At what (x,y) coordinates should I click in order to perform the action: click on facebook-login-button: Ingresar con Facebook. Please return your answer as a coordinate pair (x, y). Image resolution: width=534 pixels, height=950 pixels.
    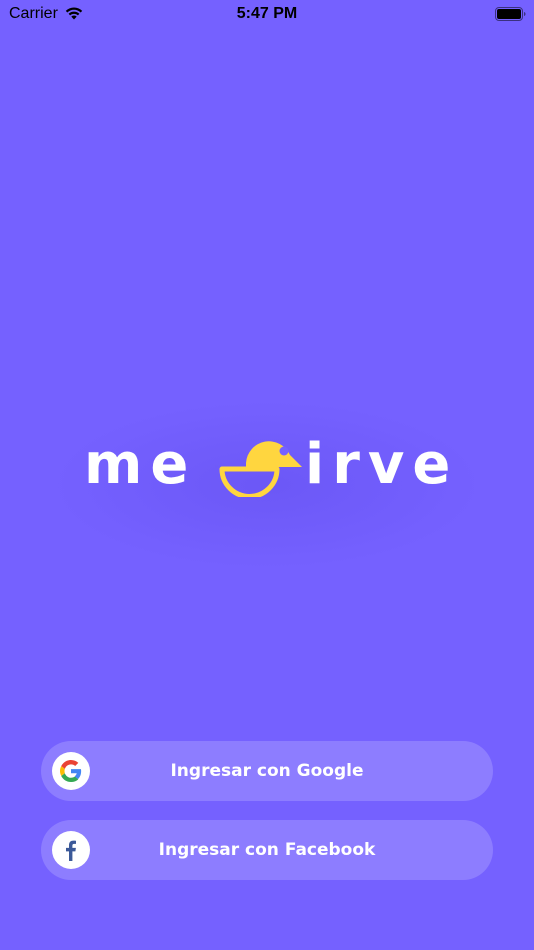
    Looking at the image, I should click on (267, 850).